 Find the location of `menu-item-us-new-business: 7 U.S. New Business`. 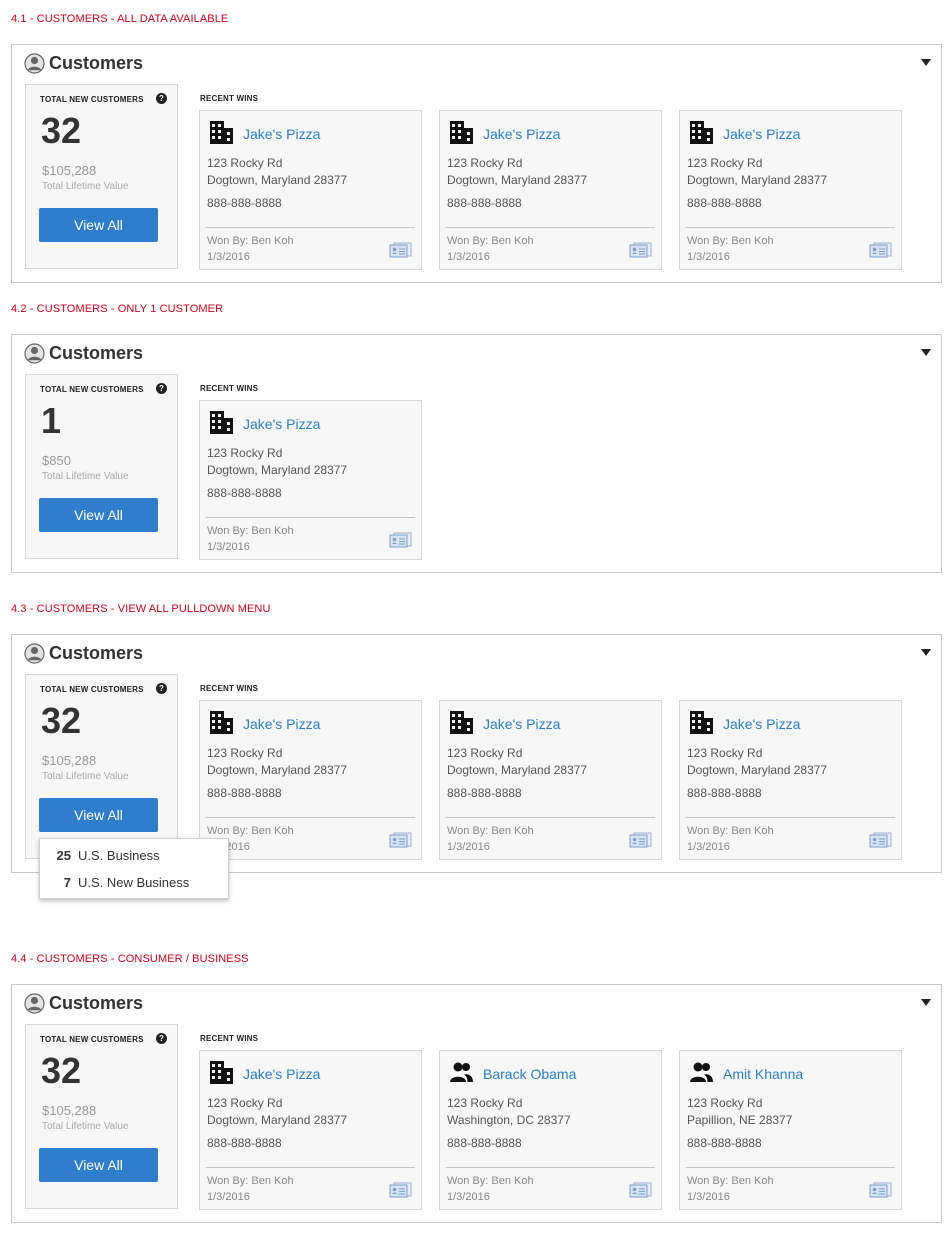

menu-item-us-new-business: 7 U.S. New Business is located at coordinates (134, 882).